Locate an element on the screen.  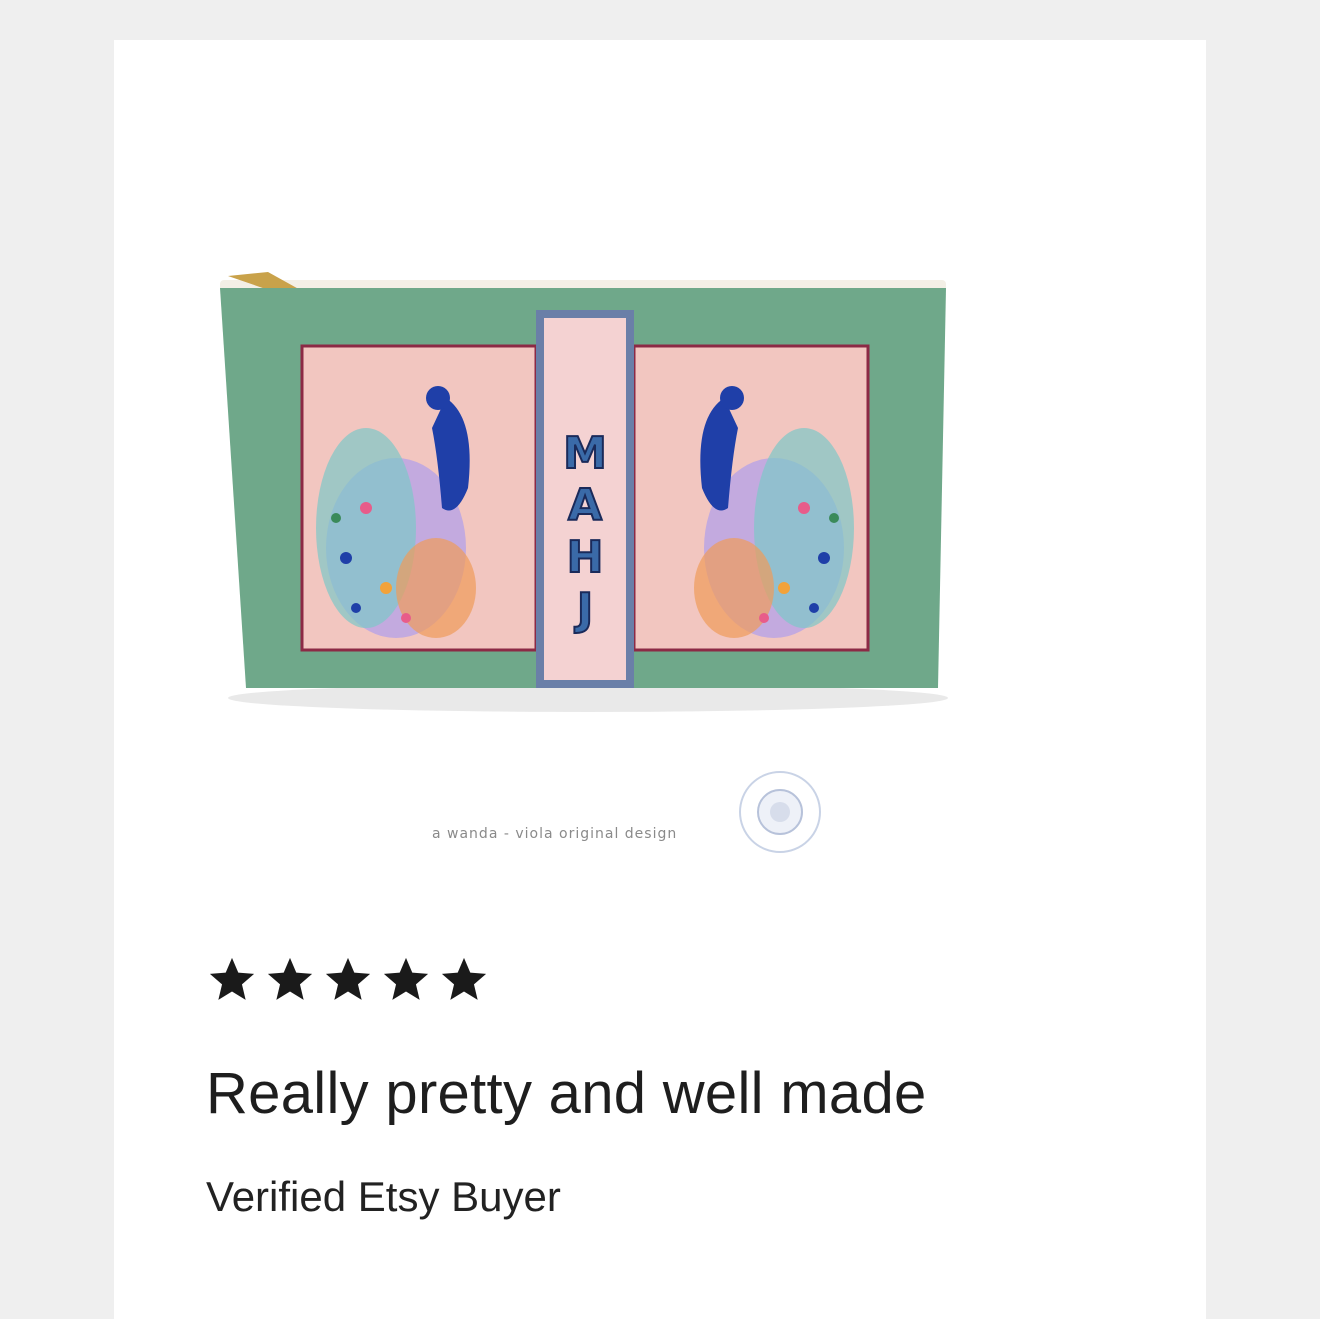
bag-label-letter: A is located at coordinates (585, 505).